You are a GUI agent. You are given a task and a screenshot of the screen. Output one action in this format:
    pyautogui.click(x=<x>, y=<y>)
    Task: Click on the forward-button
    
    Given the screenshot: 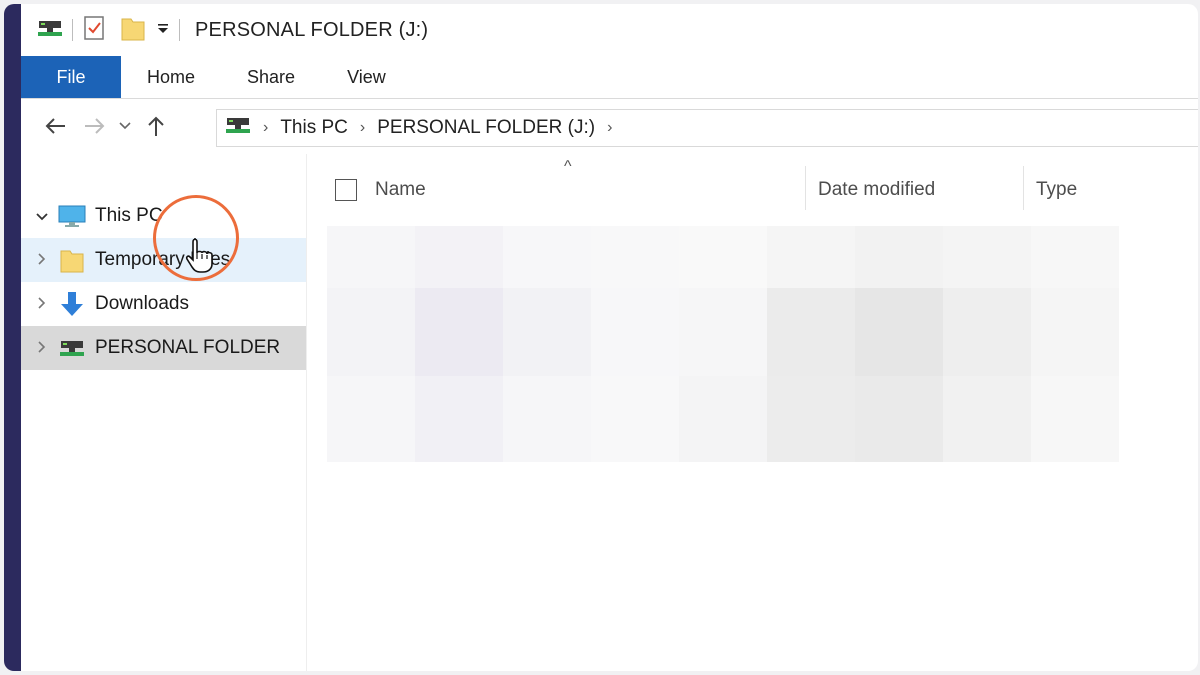 What is the action you would take?
    pyautogui.click(x=94, y=126)
    